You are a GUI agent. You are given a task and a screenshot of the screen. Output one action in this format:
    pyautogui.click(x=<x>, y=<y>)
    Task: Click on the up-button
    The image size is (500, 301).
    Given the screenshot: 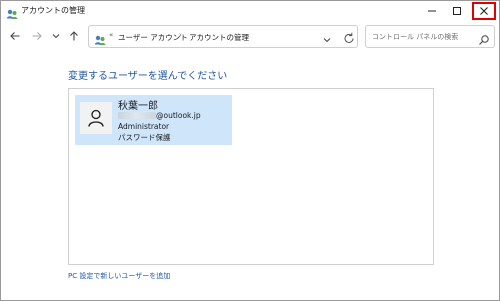 What is the action you would take?
    pyautogui.click(x=74, y=36)
    